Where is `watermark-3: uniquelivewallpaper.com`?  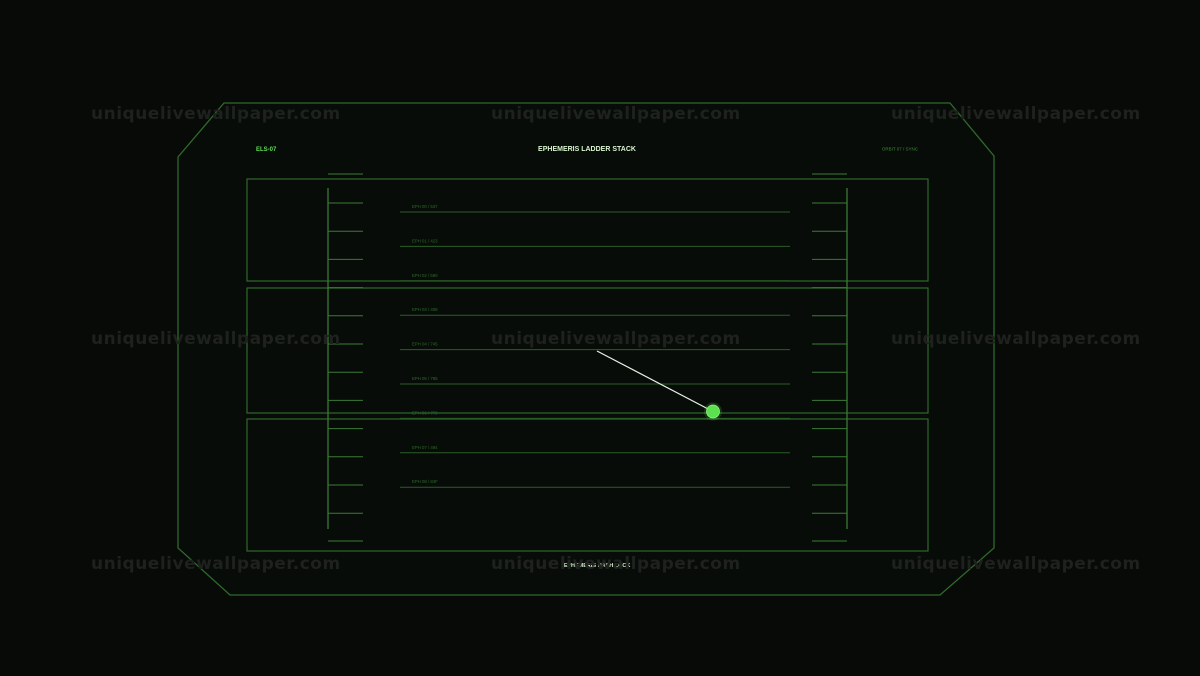
watermark-3: uniquelivewallpaper.com is located at coordinates (1016, 114).